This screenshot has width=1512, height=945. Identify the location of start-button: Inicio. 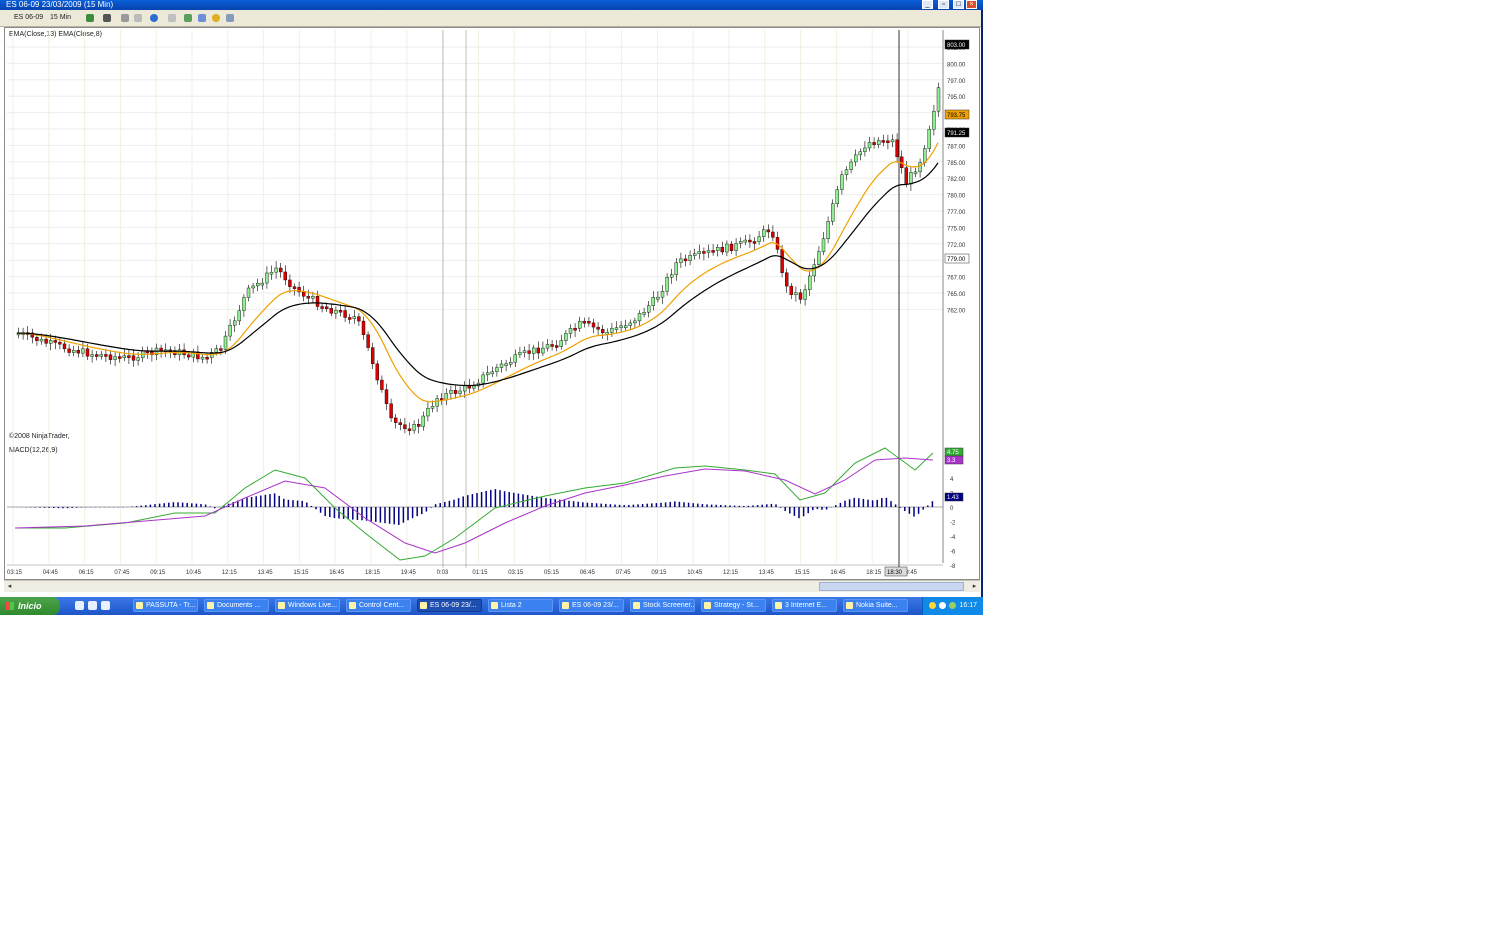
(30, 606).